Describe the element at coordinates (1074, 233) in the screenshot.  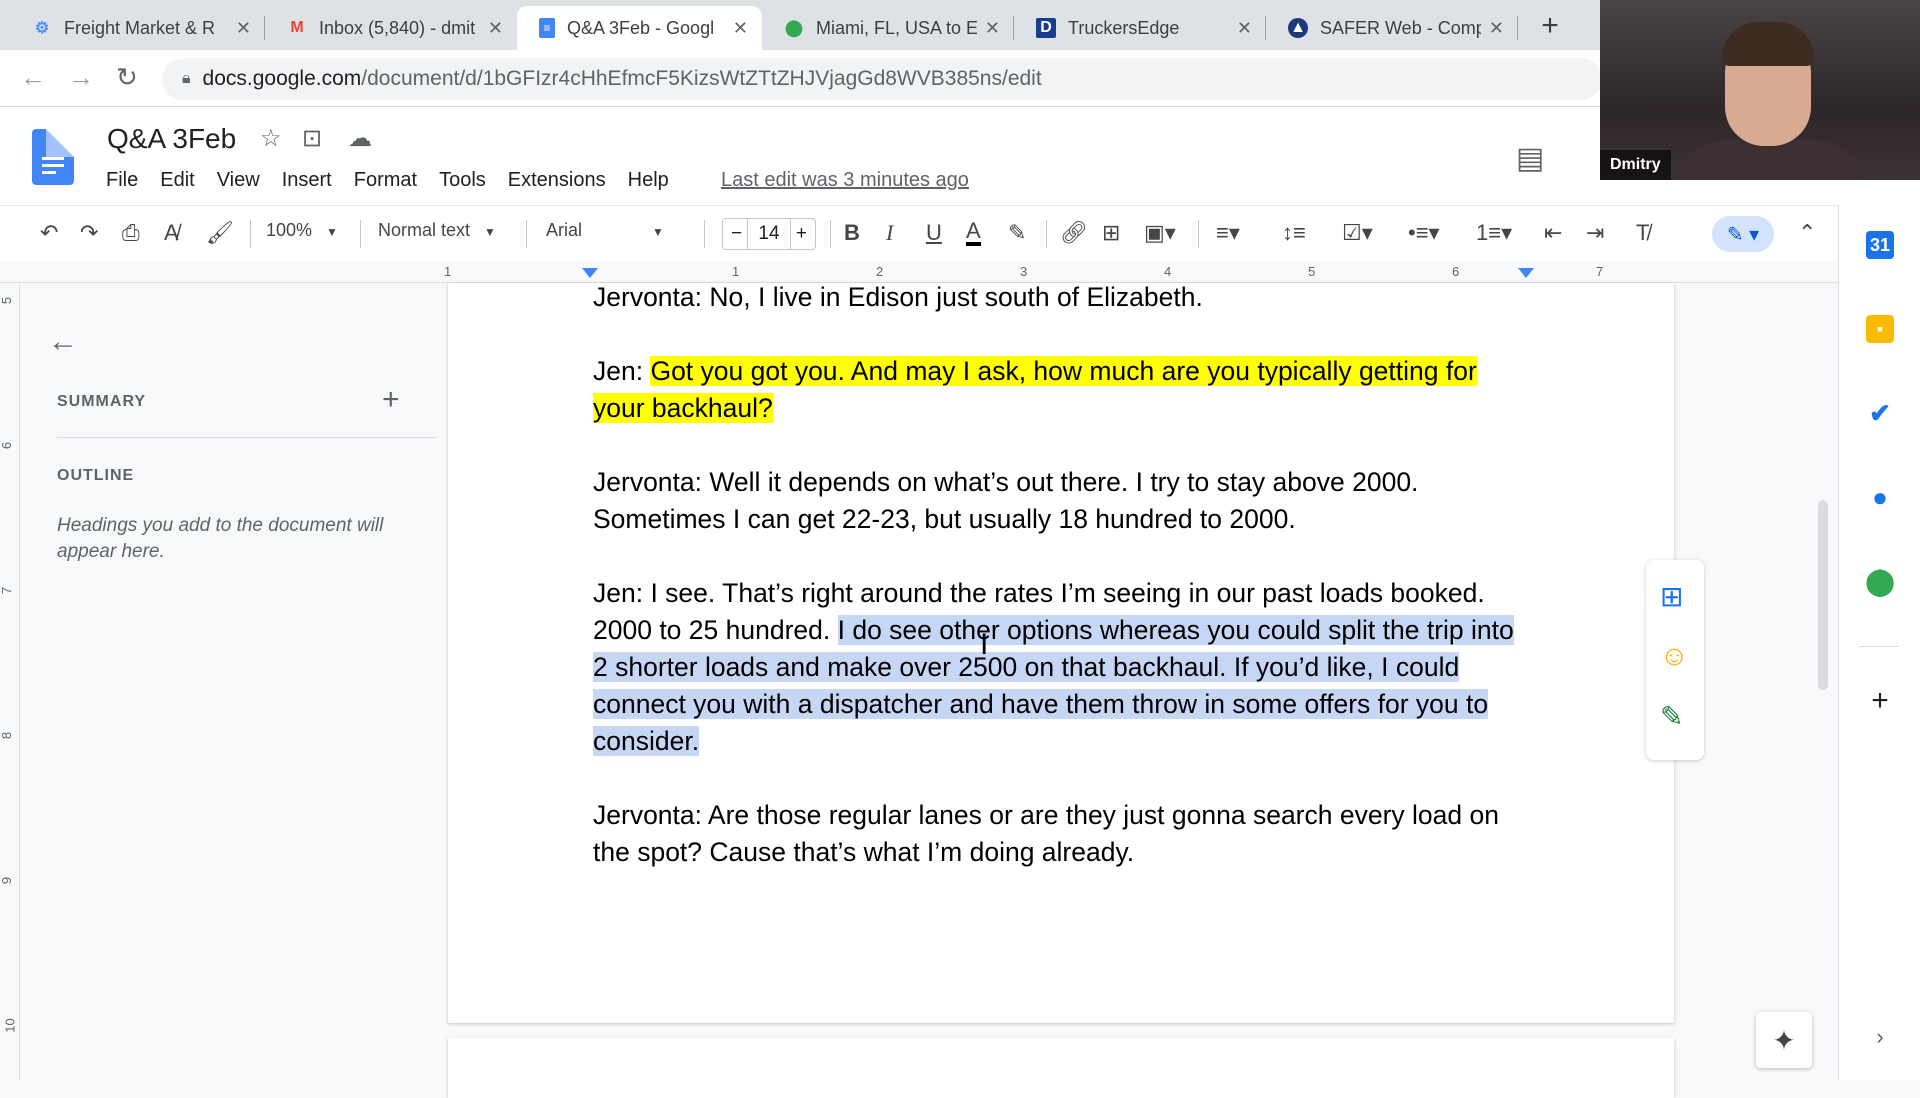
I see `insert-link-icon: 🔗︎` at that location.